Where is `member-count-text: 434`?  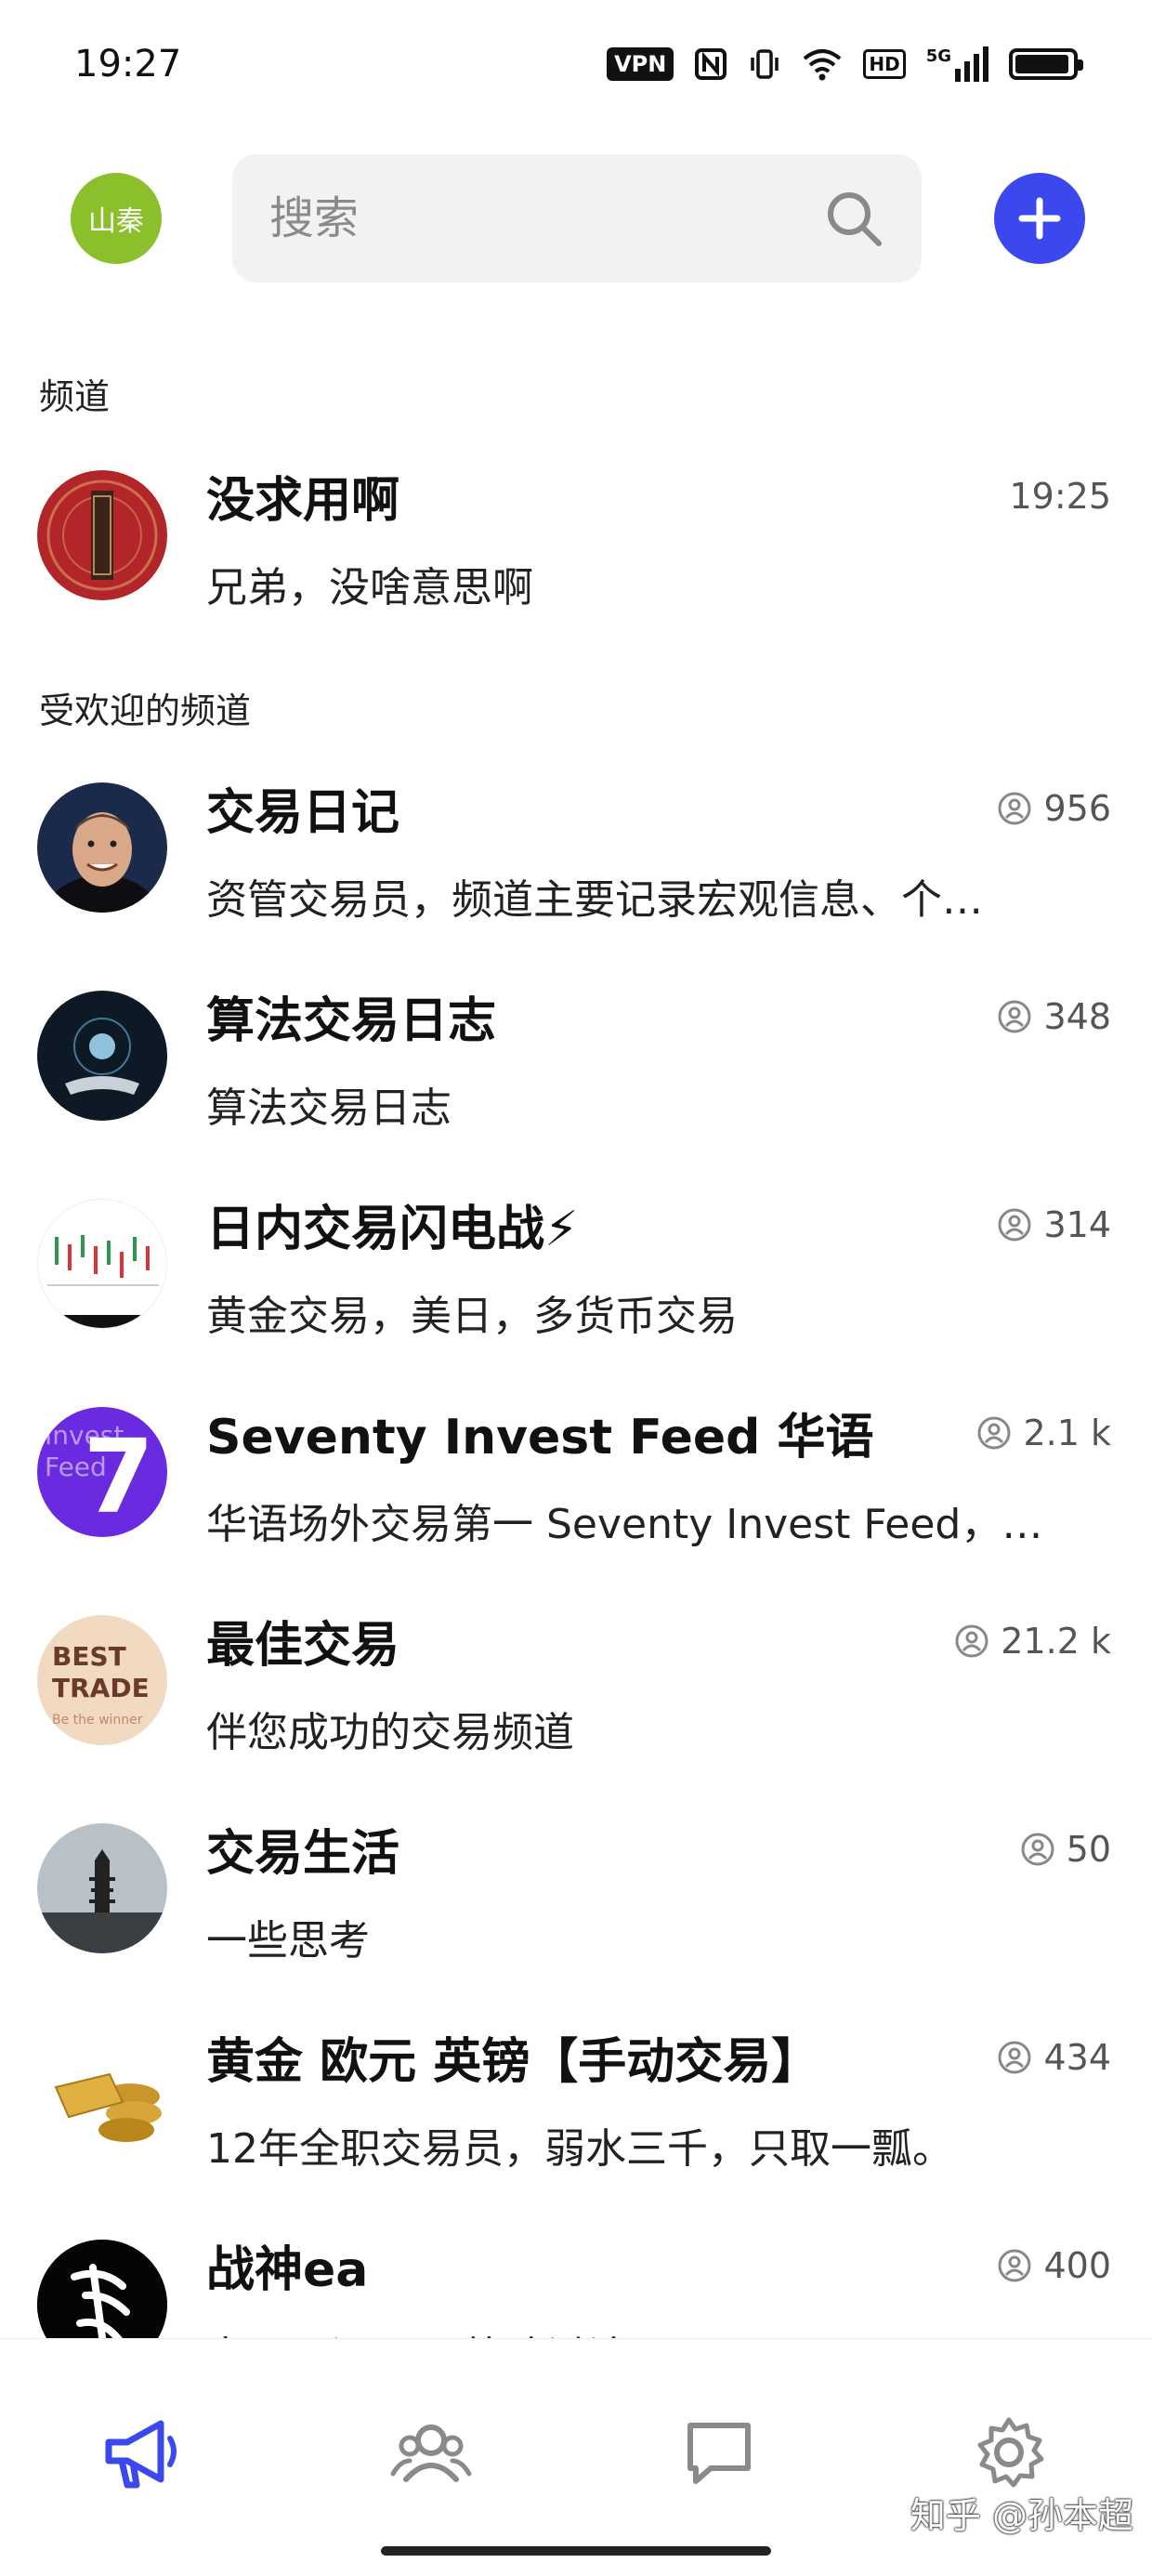
member-count-text: 434 is located at coordinates (1077, 2057).